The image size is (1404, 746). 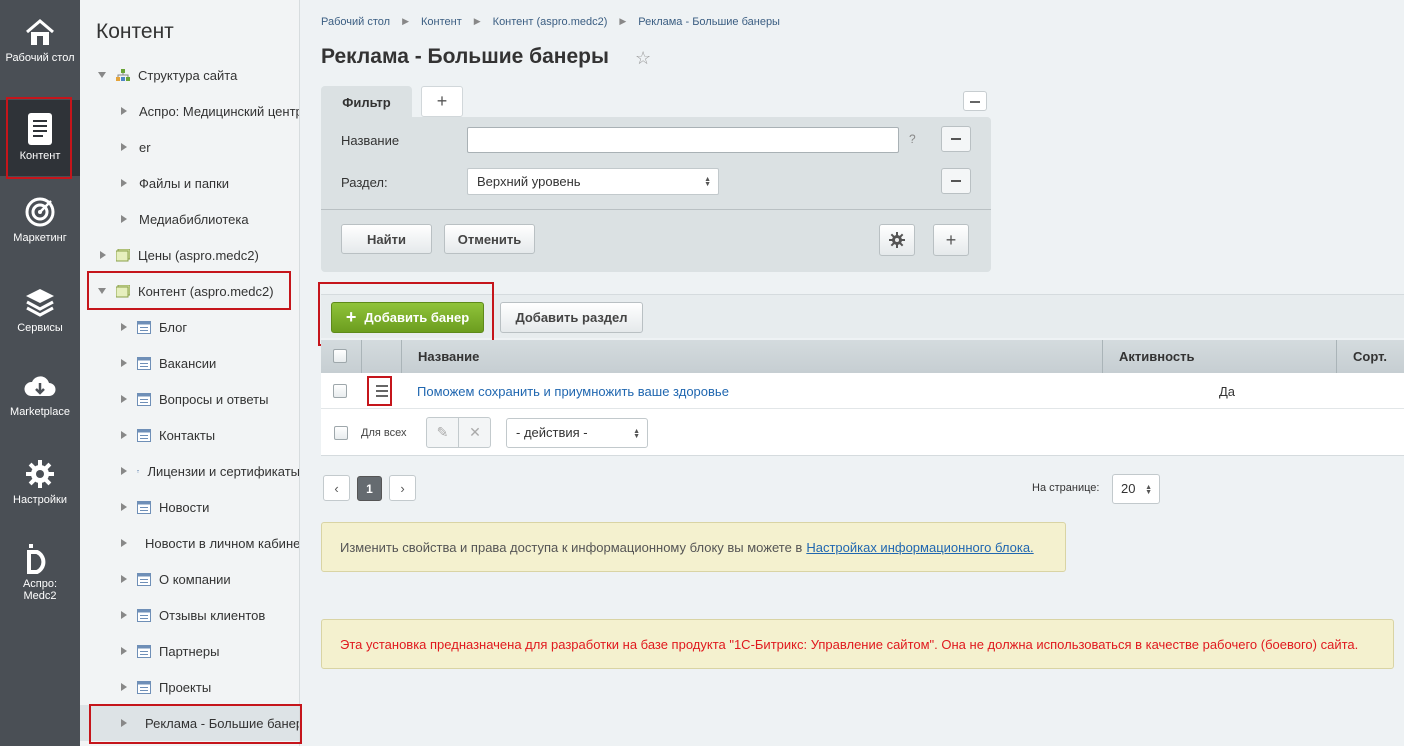 I want to click on row-checkbox, so click(x=340, y=391).